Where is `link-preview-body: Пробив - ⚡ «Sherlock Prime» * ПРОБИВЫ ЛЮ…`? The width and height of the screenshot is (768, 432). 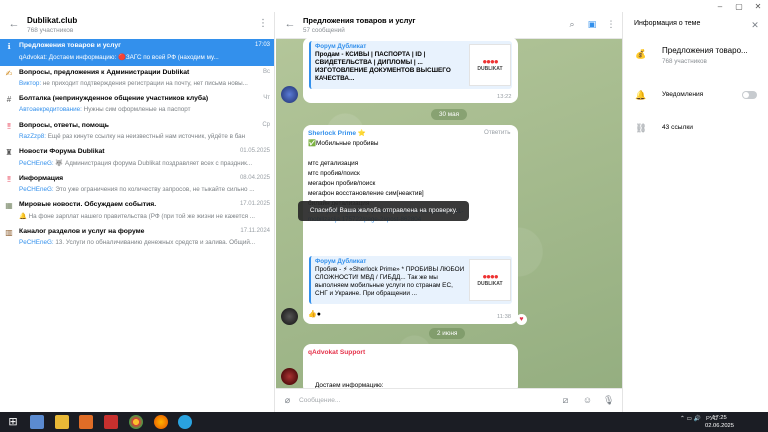 link-preview-body: Пробив - ⚡ «Sherlock Prime» * ПРОБИВЫ ЛЮ… is located at coordinates (390, 281).